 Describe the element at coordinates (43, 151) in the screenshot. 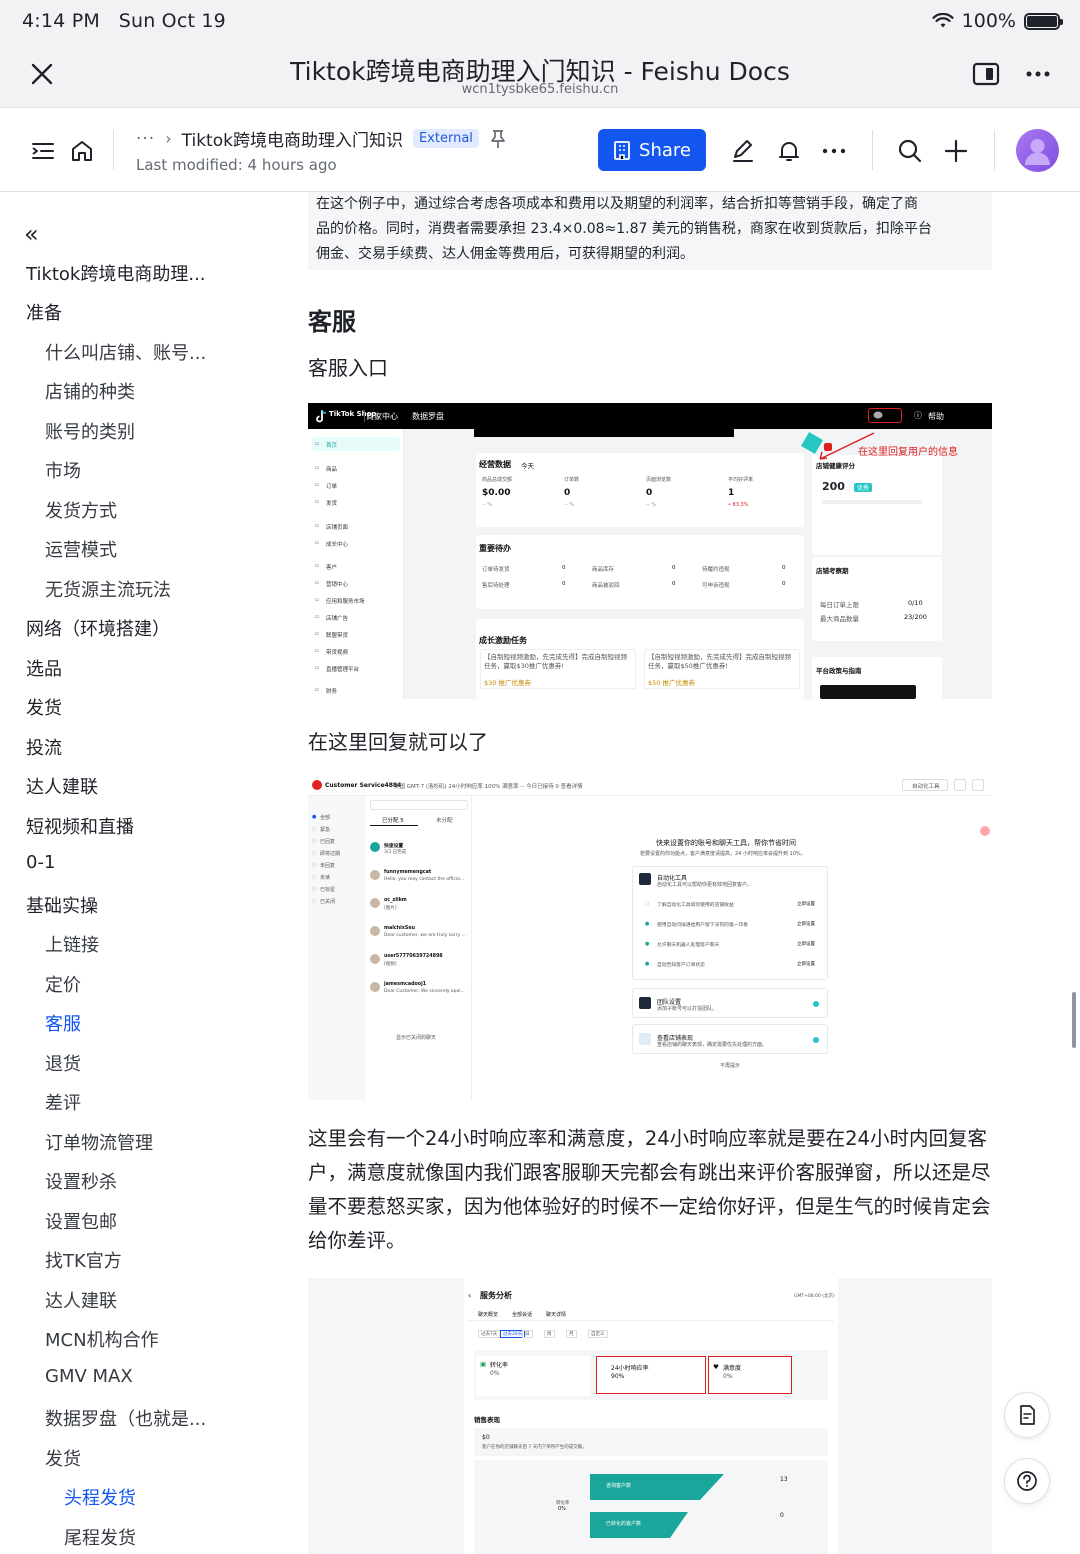

I see `outline-toggle-icon` at that location.